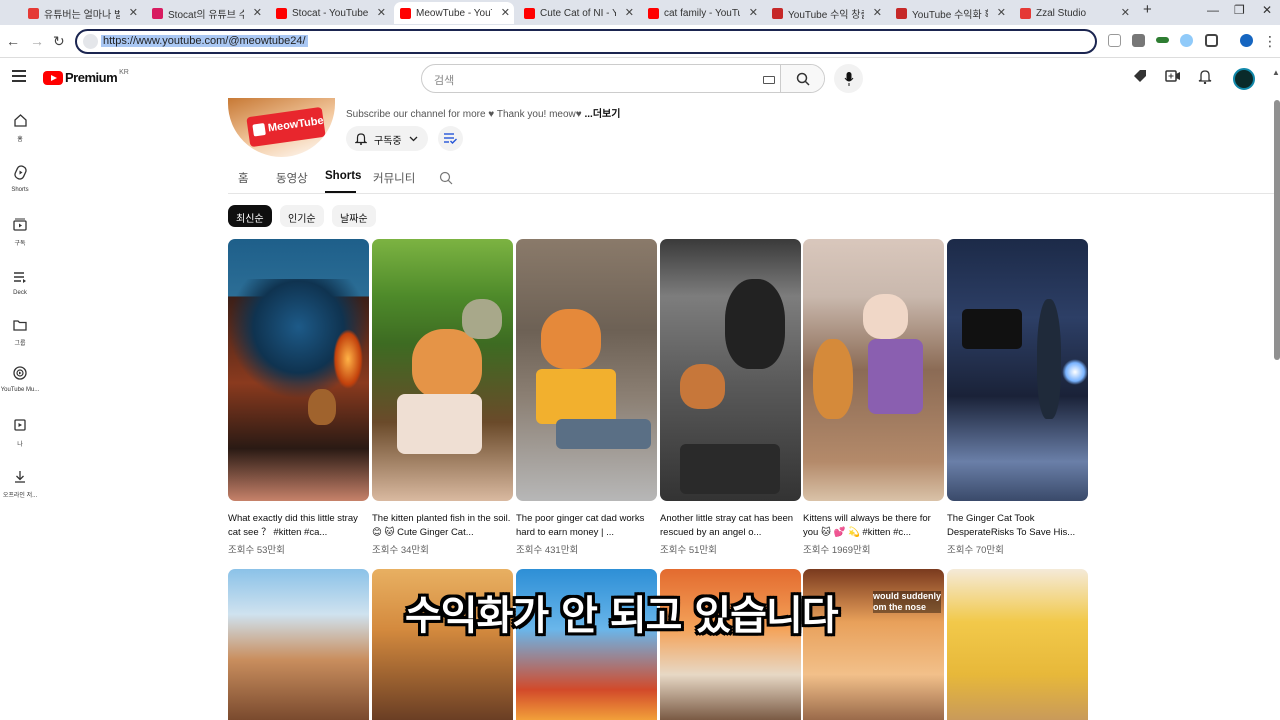 The image size is (1280, 720). I want to click on hamburger-menu-icon, so click(19, 77).